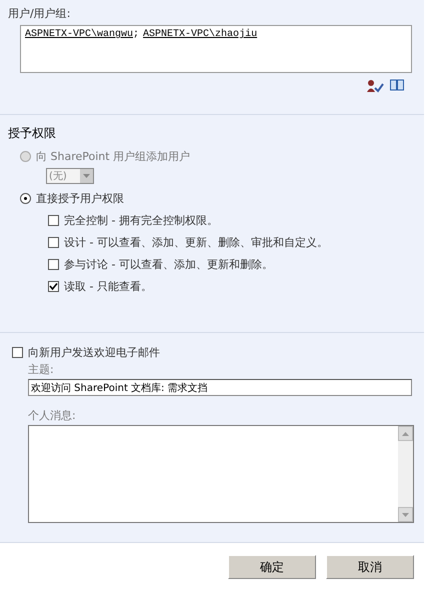 The image size is (434, 599). What do you see at coordinates (80, 198) in the screenshot?
I see `option-label: 直接授予用户权限` at bounding box center [80, 198].